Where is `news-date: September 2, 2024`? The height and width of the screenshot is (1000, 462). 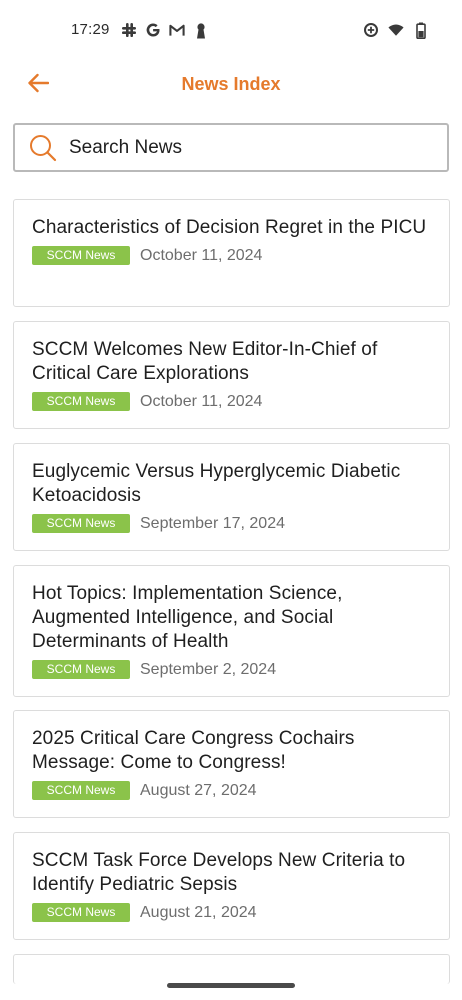 news-date: September 2, 2024 is located at coordinates (208, 669).